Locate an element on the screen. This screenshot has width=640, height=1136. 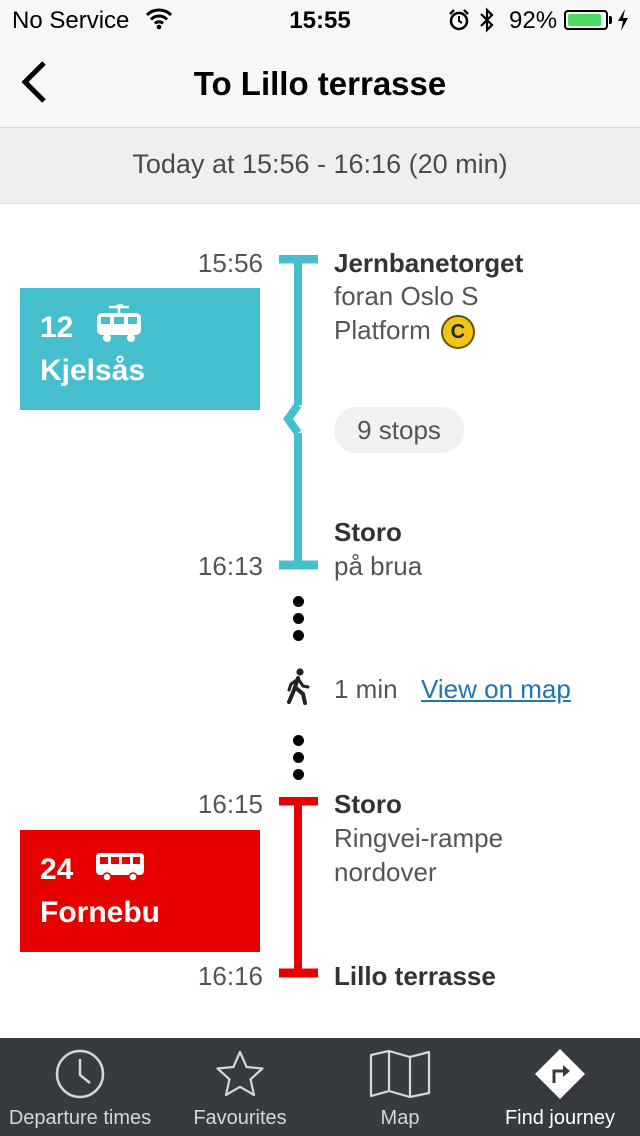
arrival-time: 16:13 is located at coordinates (230, 566).